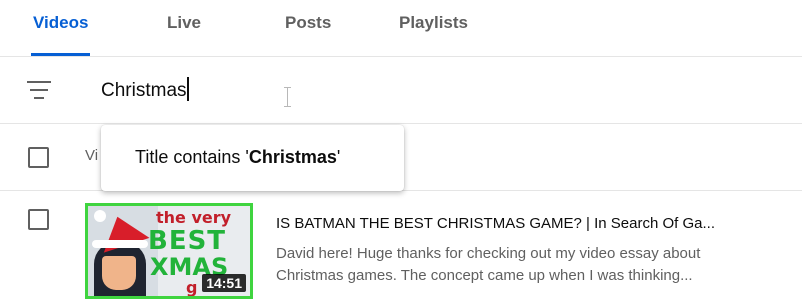 The height and width of the screenshot is (300, 802). What do you see at coordinates (311, 91) in the screenshot?
I see `filter-input: Christmas` at bounding box center [311, 91].